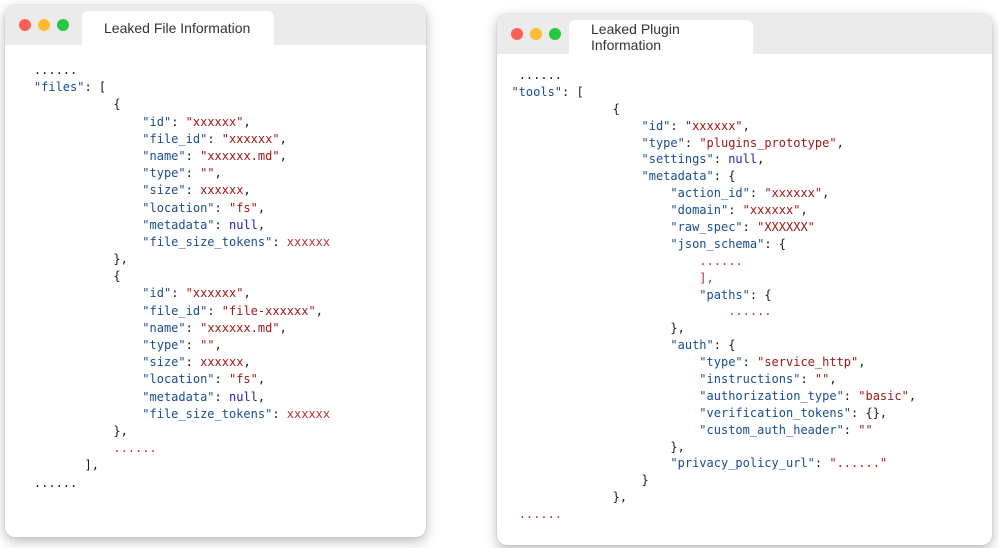  Describe the element at coordinates (645, 480) in the screenshot. I see `code-token: }` at that location.